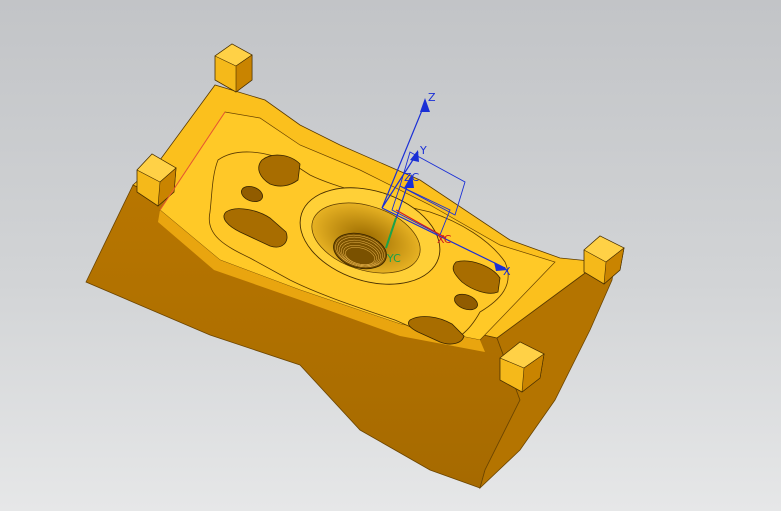 The image size is (781, 511). I want to click on mcs-yc-label: YC, so click(393, 258).